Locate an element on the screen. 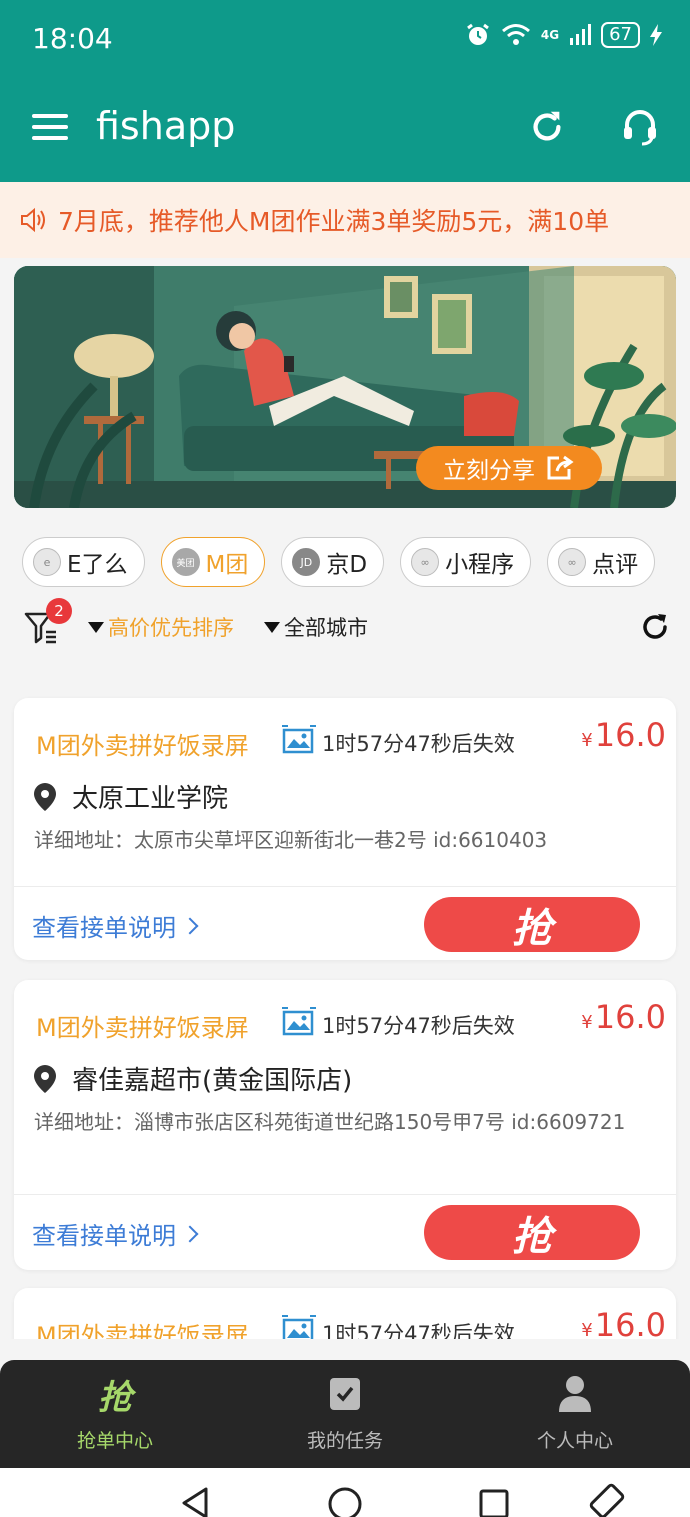  bottom-nav: 抢 抢单中心 我的任务 个人中心 is located at coordinates (345, 1414).